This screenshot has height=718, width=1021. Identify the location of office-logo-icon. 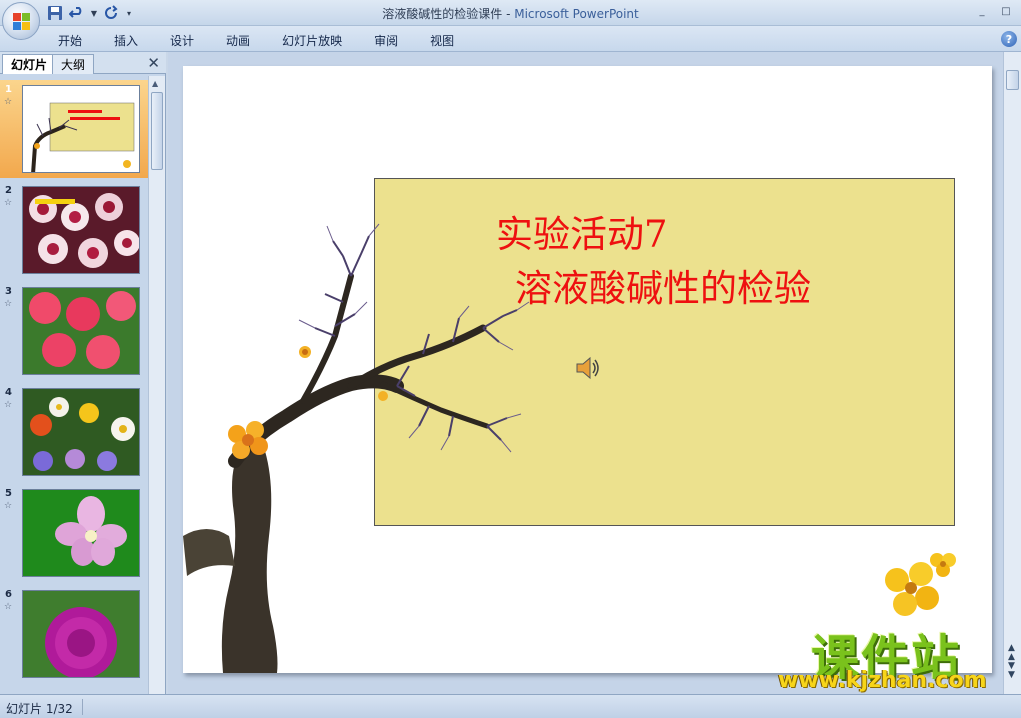
(22, 22).